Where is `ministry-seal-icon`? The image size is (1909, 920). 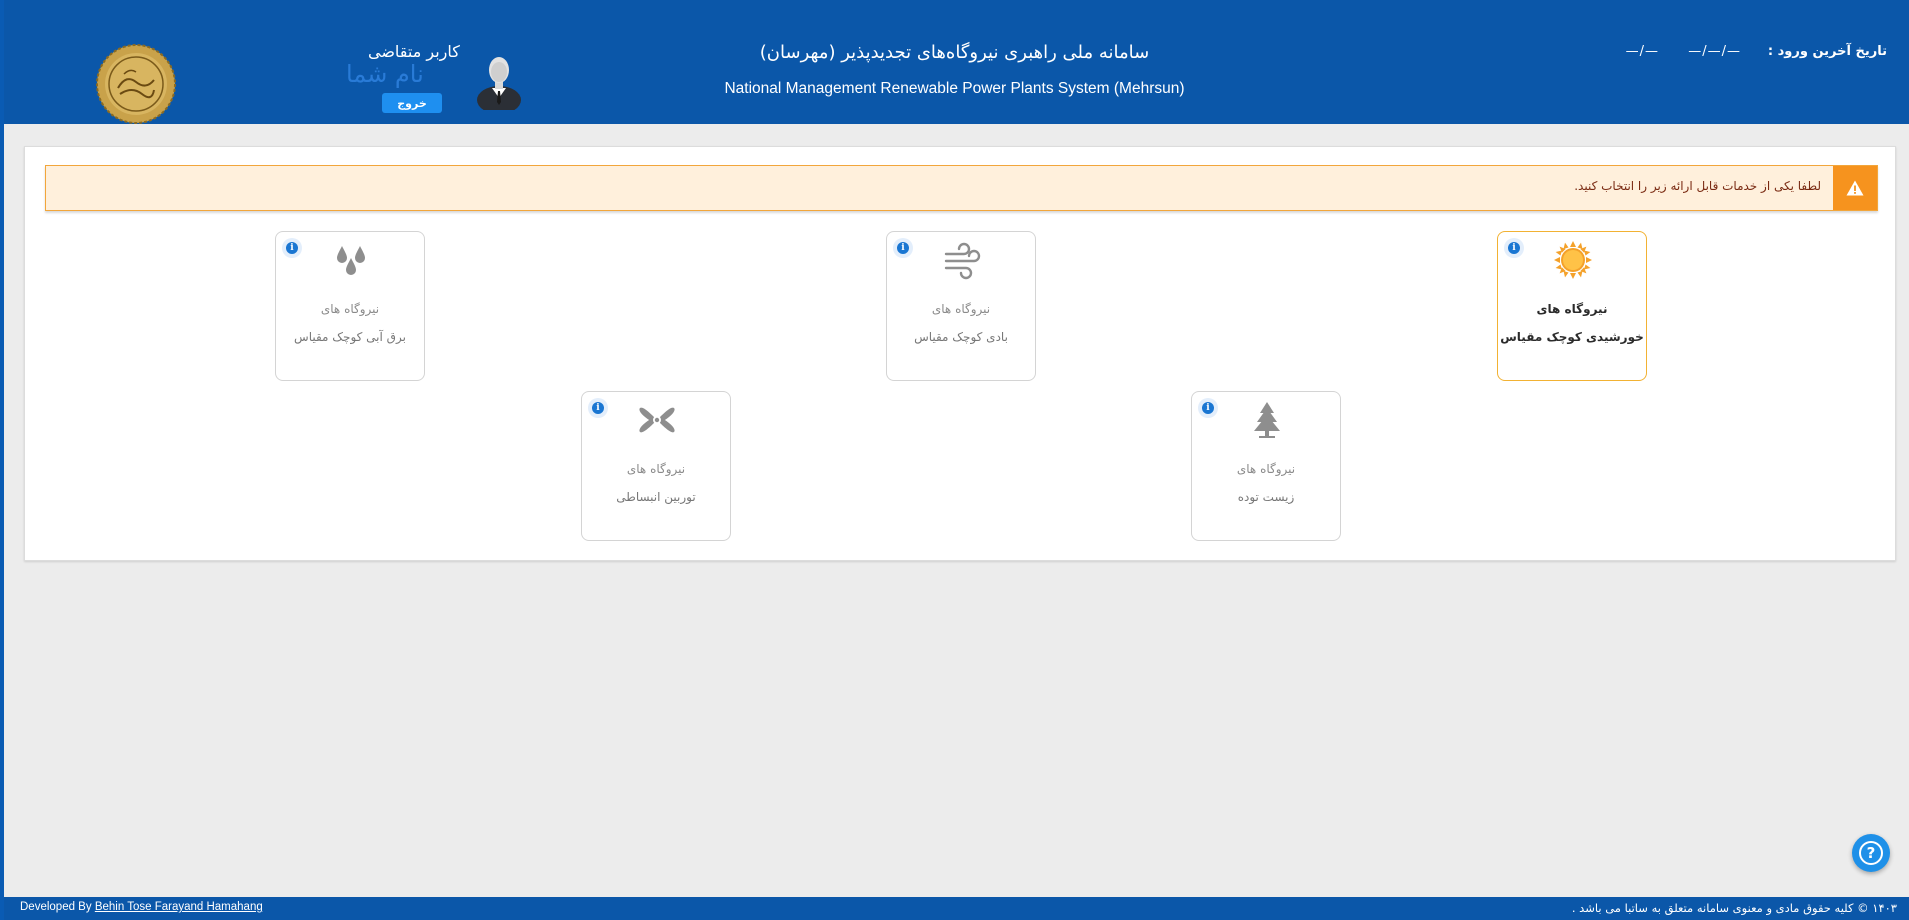 ministry-seal-icon is located at coordinates (136, 84).